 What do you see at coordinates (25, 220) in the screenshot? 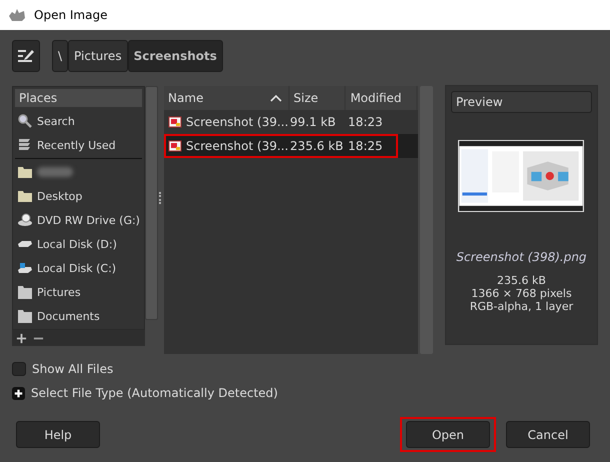
I see `drive-icon` at bounding box center [25, 220].